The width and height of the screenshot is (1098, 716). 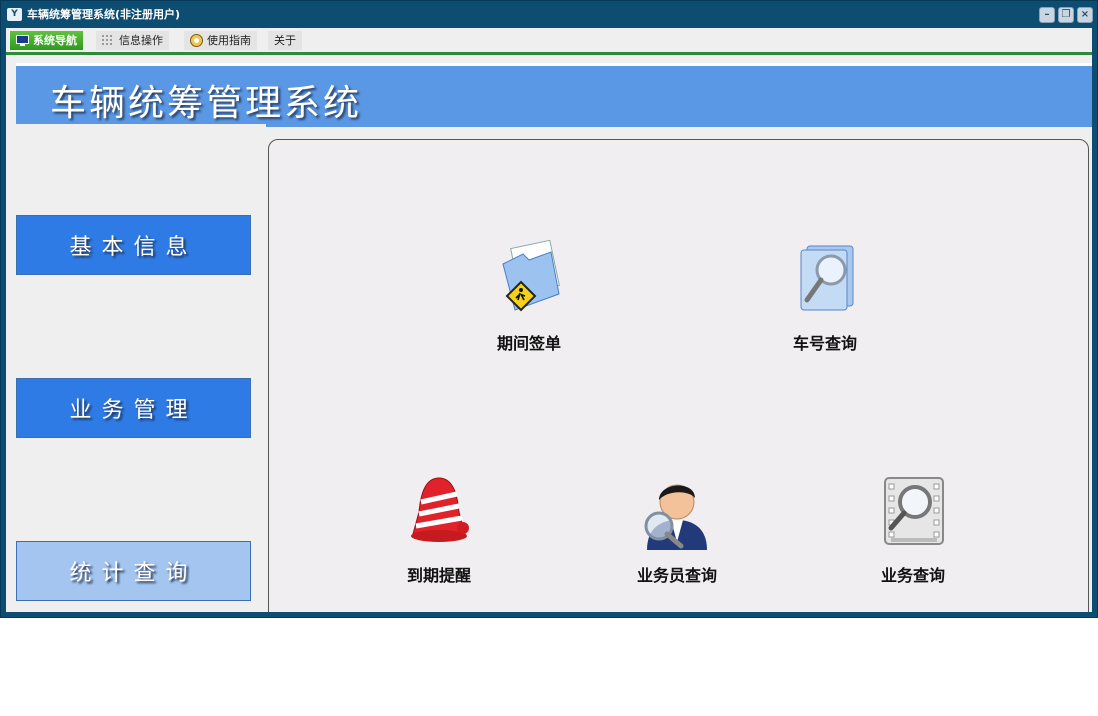 I want to click on menu-label: 系统导航, so click(x=55, y=40).